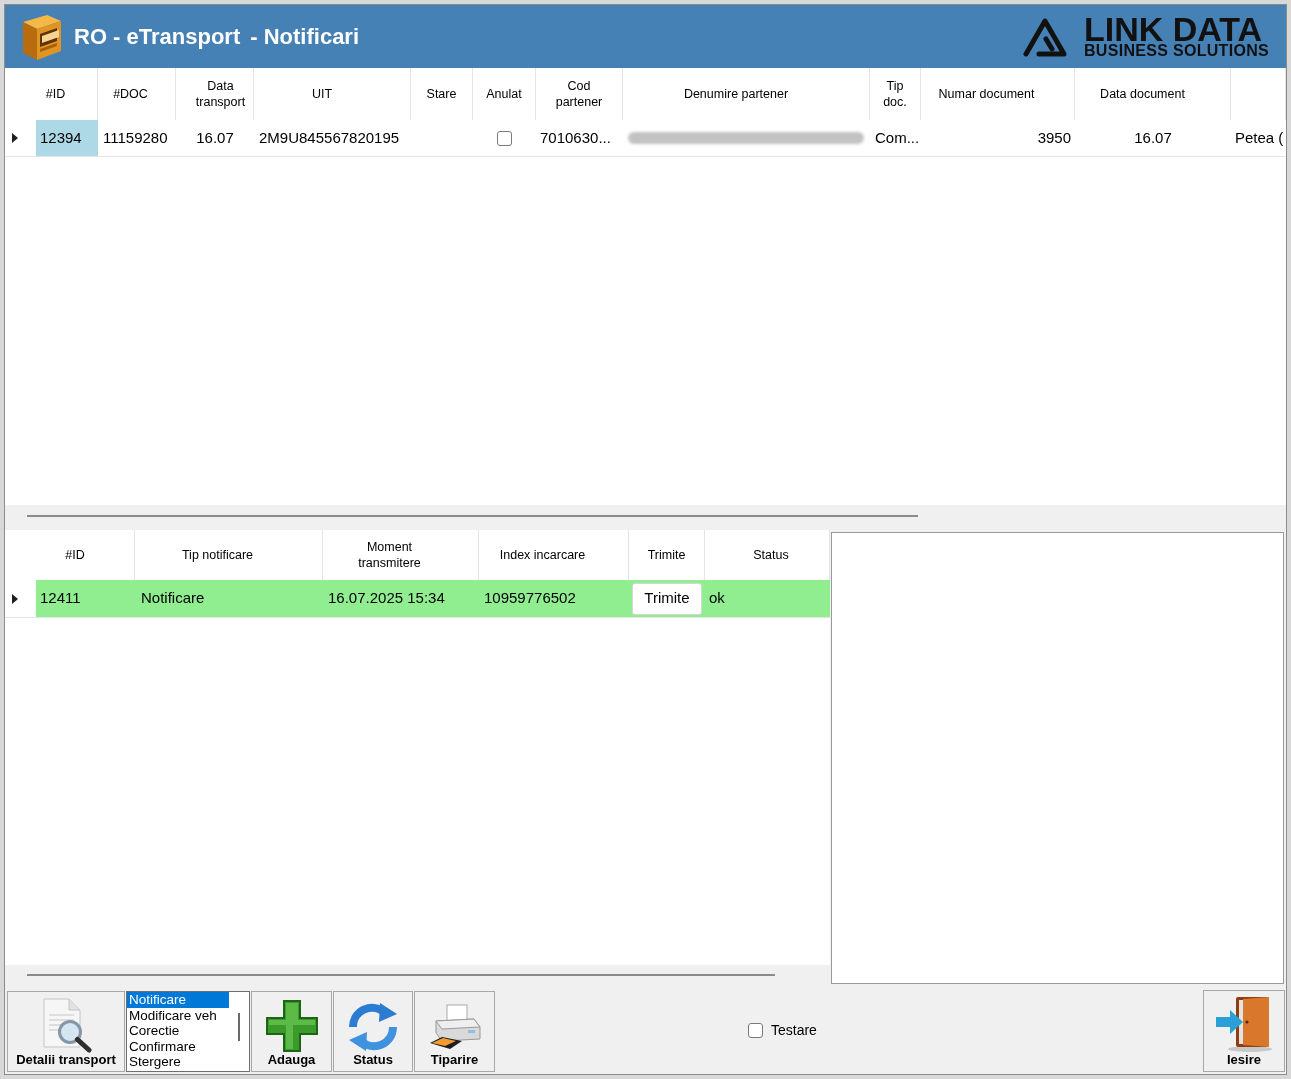 The height and width of the screenshot is (1079, 1291). I want to click on table-cell: 12394, so click(67, 138).